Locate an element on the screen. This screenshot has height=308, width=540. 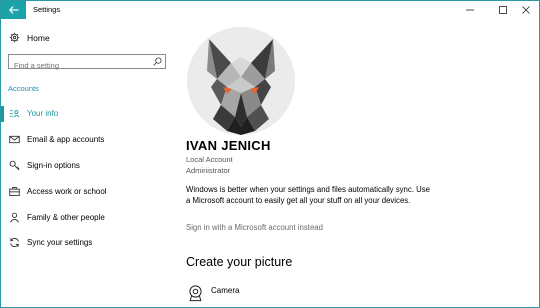
sidebar-item-access-work-school: Access work or school is located at coordinates (88, 192).